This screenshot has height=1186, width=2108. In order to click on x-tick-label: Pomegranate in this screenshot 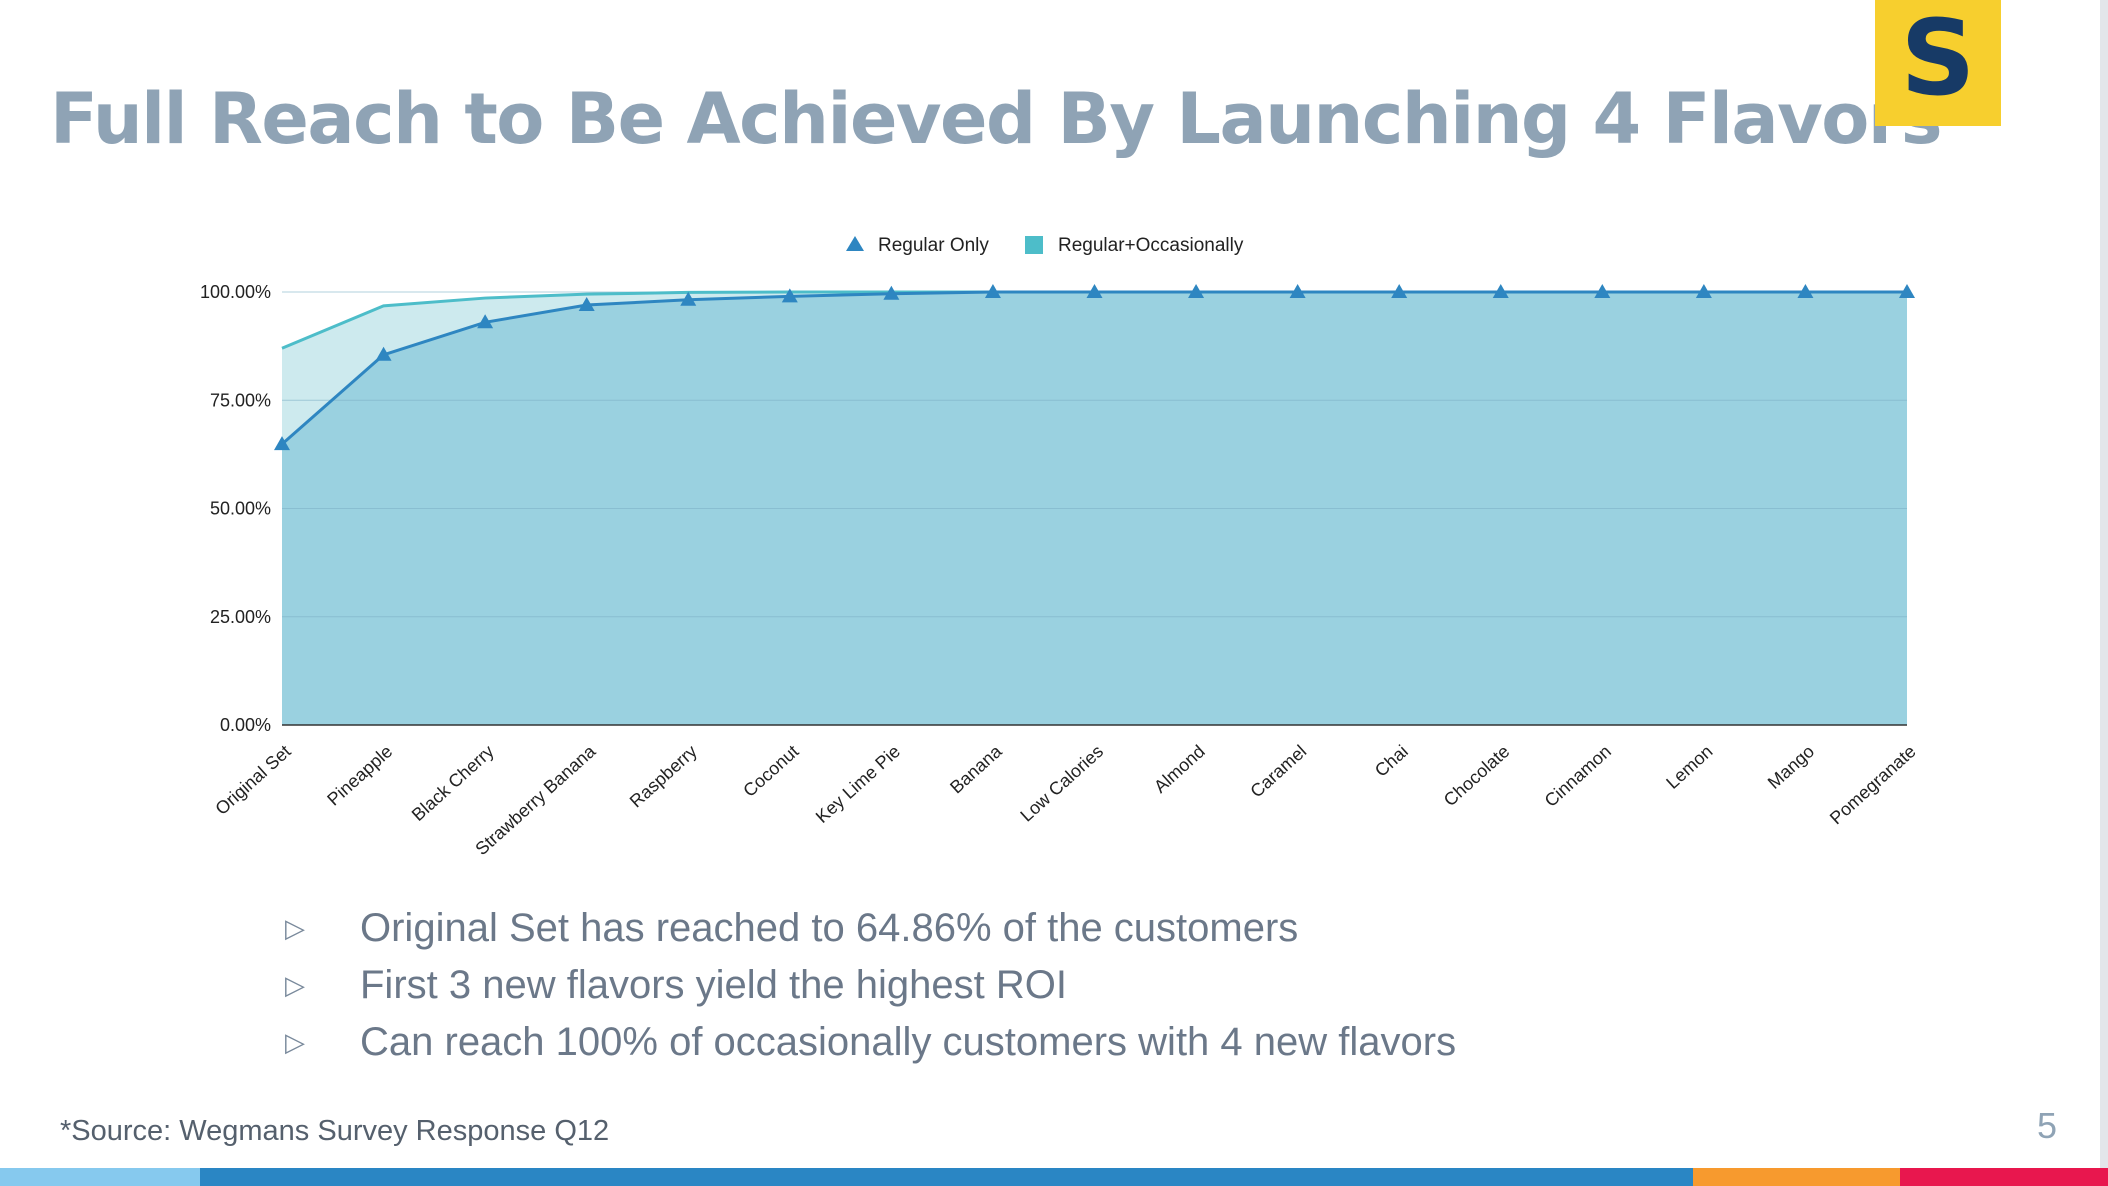, I will do `click(1873, 784)`.